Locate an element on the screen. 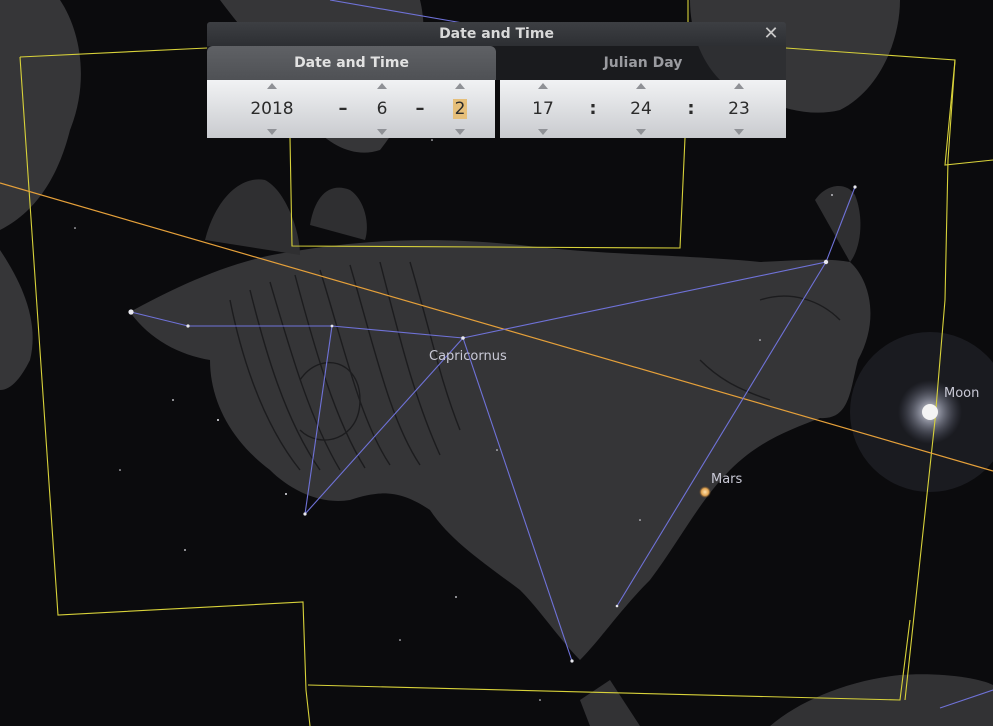  bottom-right-artwork is located at coordinates (786, 700).